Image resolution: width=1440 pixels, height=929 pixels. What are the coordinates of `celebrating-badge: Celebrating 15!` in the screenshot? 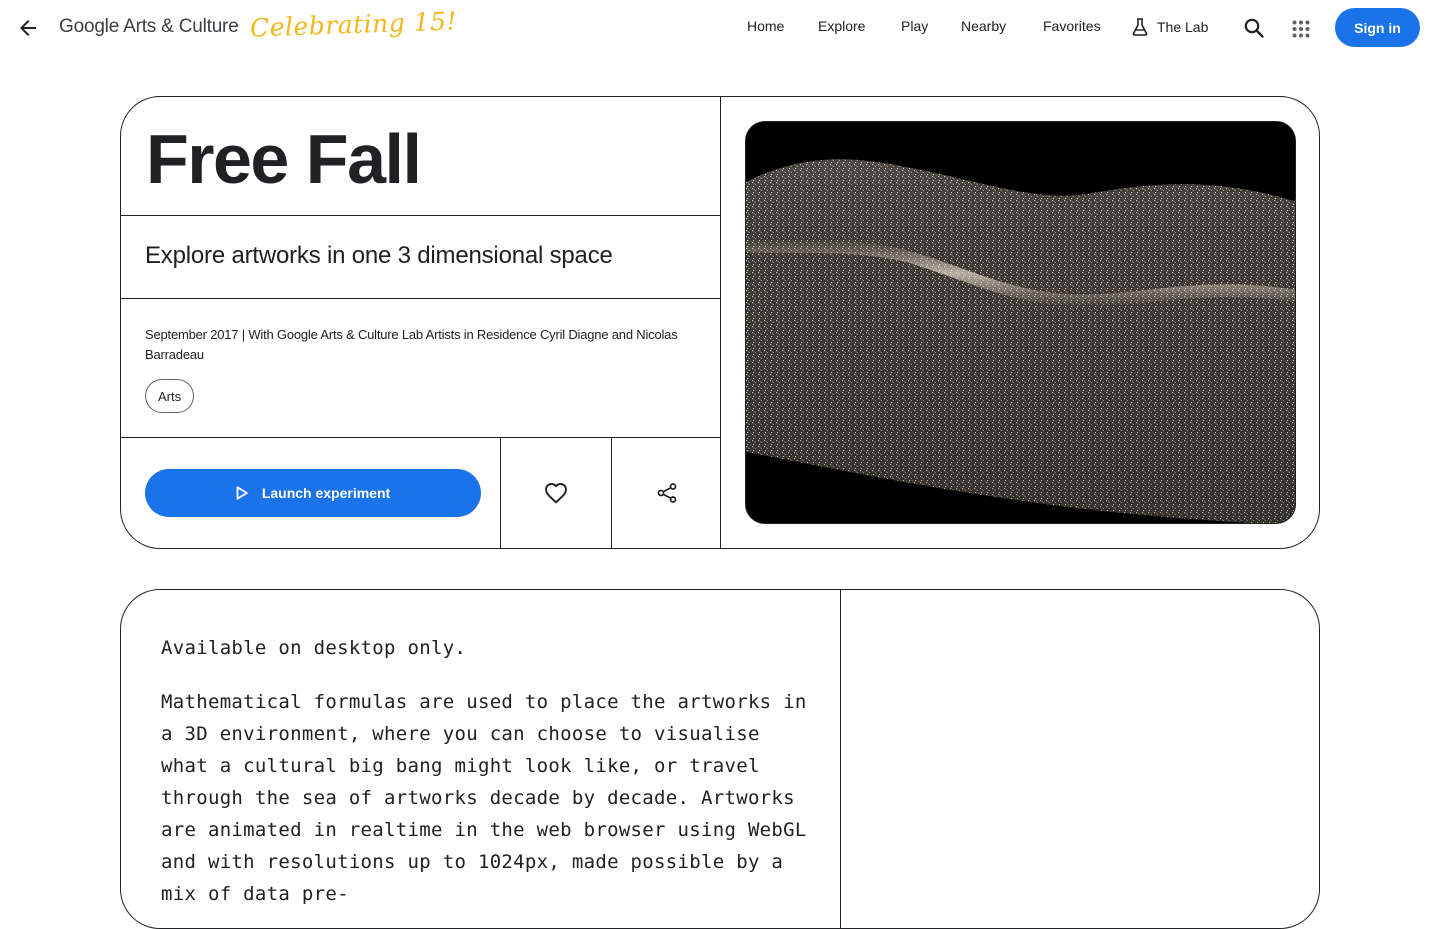 It's located at (354, 24).